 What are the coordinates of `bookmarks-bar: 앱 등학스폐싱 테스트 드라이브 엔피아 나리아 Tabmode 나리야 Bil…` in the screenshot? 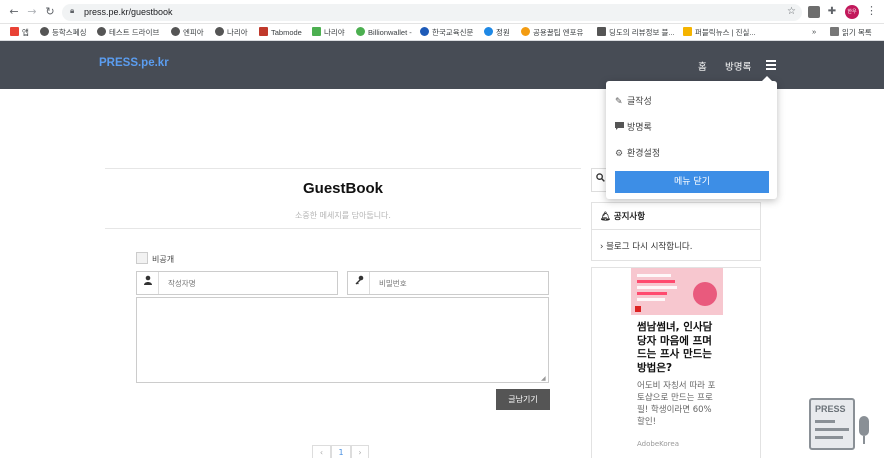 It's located at (442, 32).